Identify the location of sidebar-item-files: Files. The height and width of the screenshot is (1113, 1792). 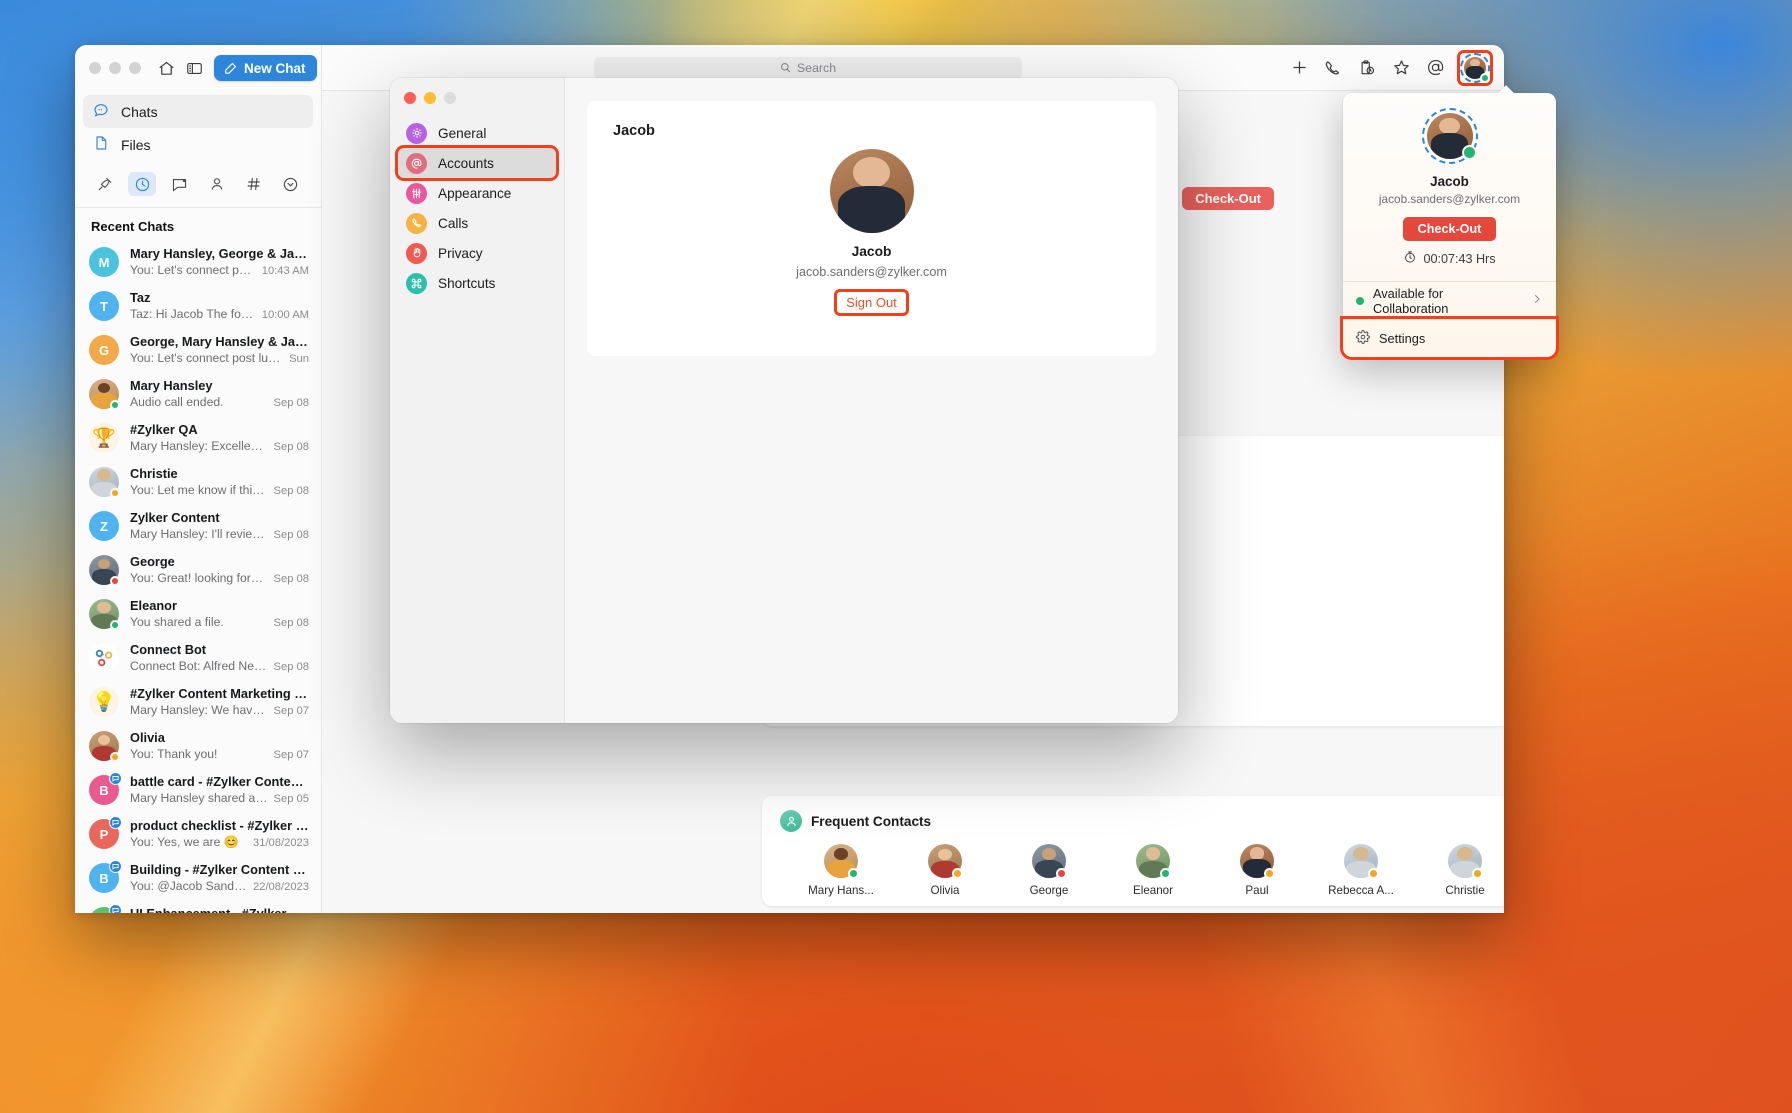
(198, 144).